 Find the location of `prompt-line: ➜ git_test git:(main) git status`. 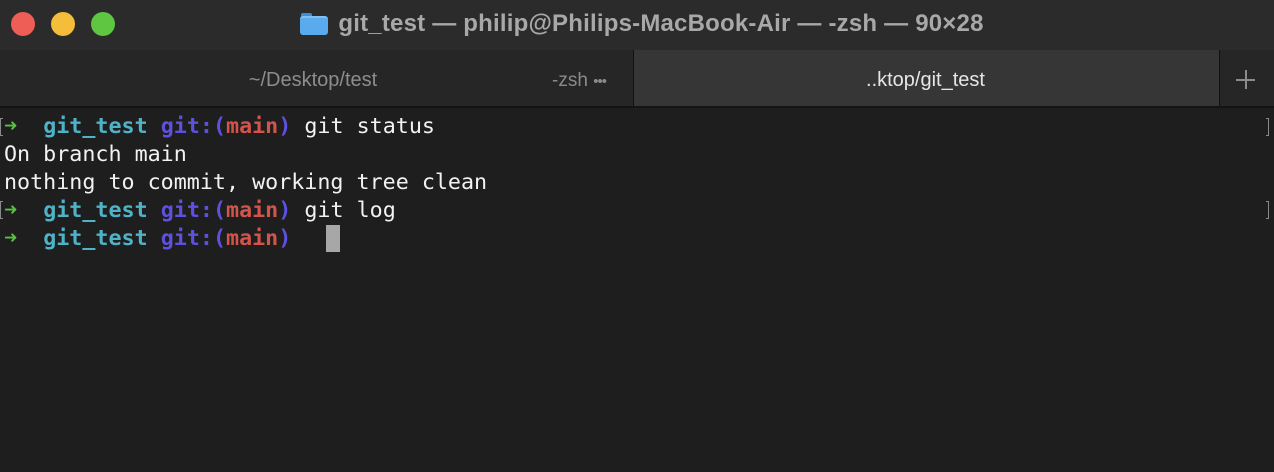

prompt-line: ➜ git_test git:(main) git status is located at coordinates (219, 127).